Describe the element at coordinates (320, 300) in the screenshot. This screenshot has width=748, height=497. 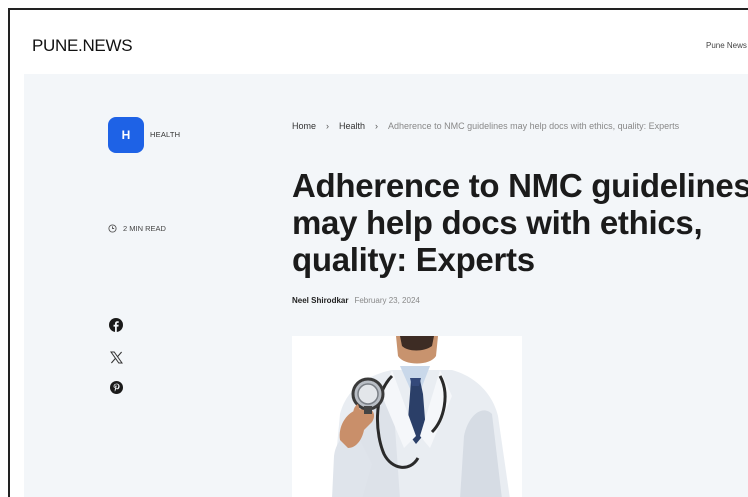
I see `author-link: Neel Shirodkar` at that location.